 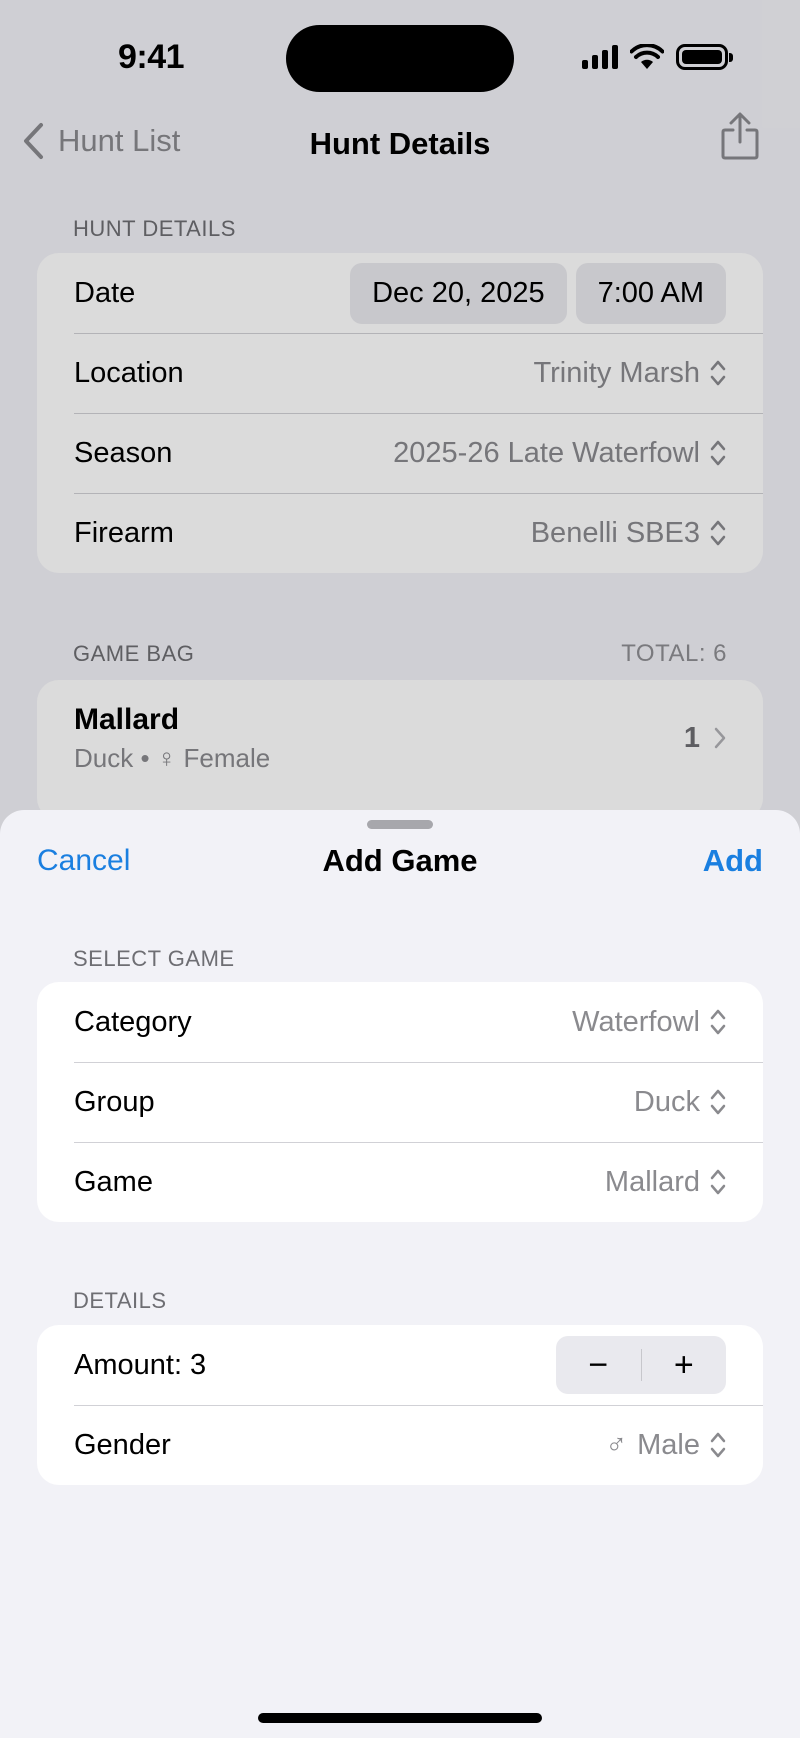 I want to click on category-label: Category, so click(x=133, y=1021).